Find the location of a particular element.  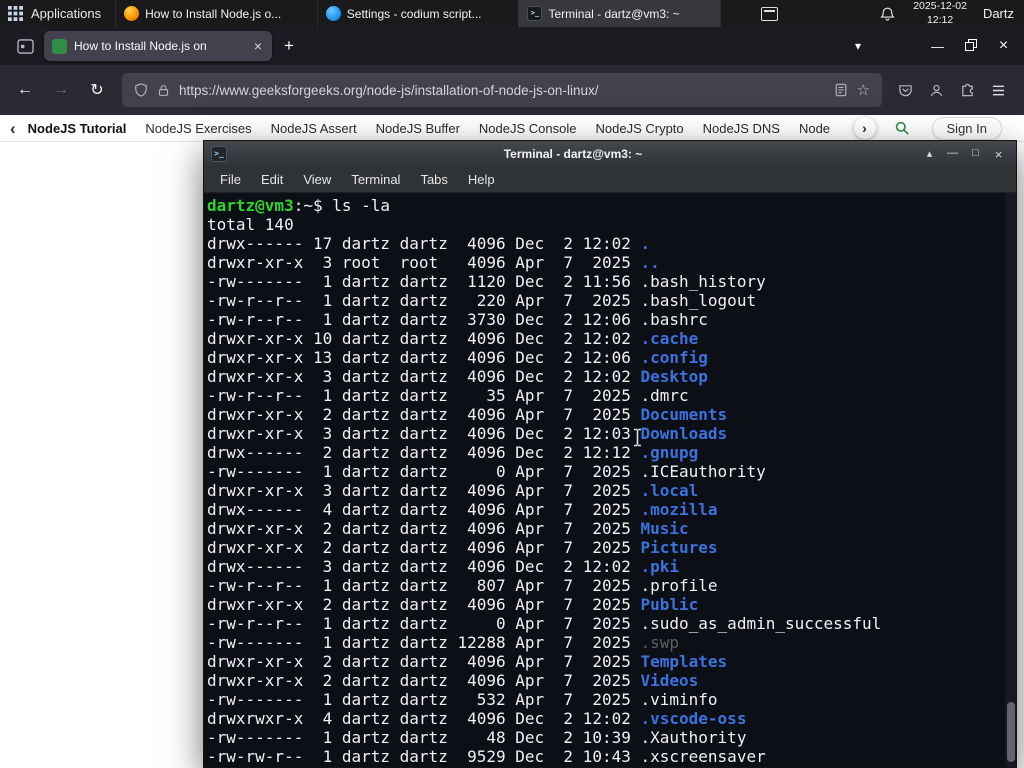

file-meta: -rw-r--r-- 1 dartz dartz 0 Apr 7 2025 is located at coordinates (424, 623).